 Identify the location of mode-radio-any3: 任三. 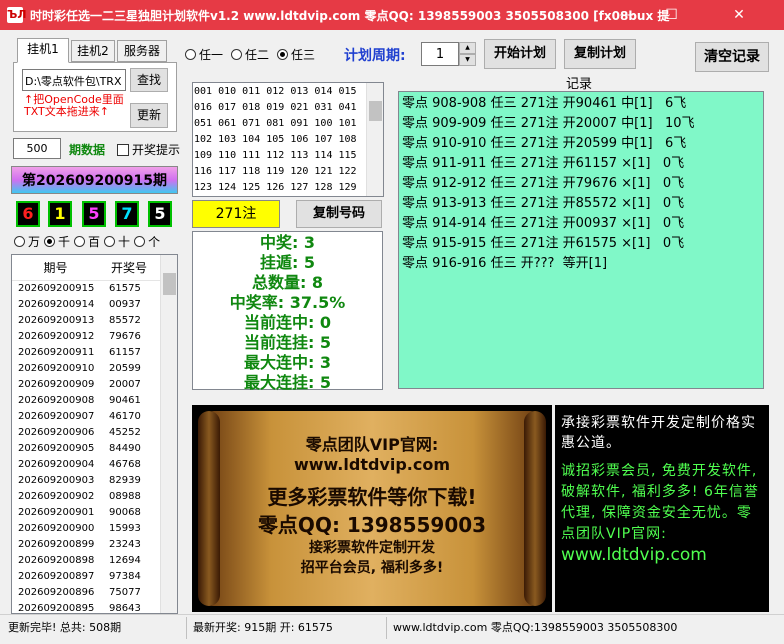
(296, 54).